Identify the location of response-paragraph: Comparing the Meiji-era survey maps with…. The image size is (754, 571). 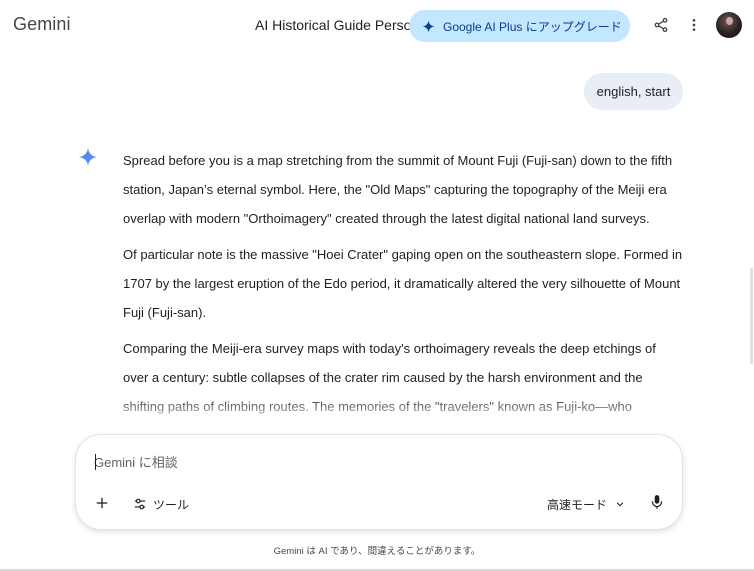
(389, 377).